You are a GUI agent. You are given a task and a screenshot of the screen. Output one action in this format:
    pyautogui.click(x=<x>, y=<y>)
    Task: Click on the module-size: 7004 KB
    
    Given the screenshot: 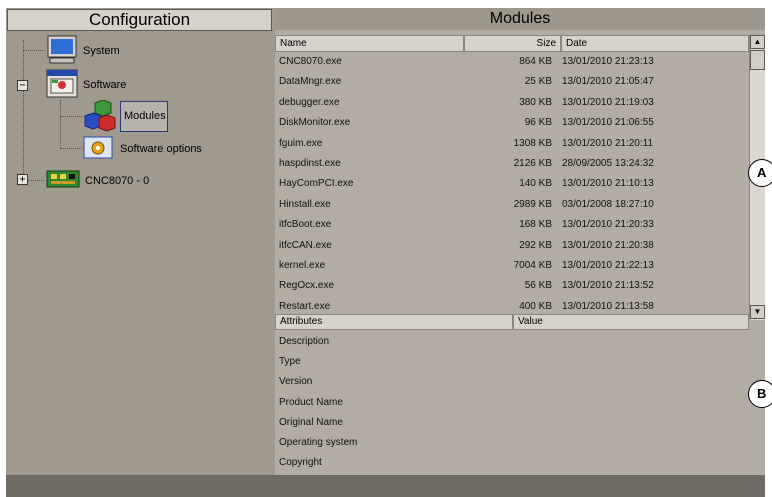 What is the action you would take?
    pyautogui.click(x=532, y=265)
    